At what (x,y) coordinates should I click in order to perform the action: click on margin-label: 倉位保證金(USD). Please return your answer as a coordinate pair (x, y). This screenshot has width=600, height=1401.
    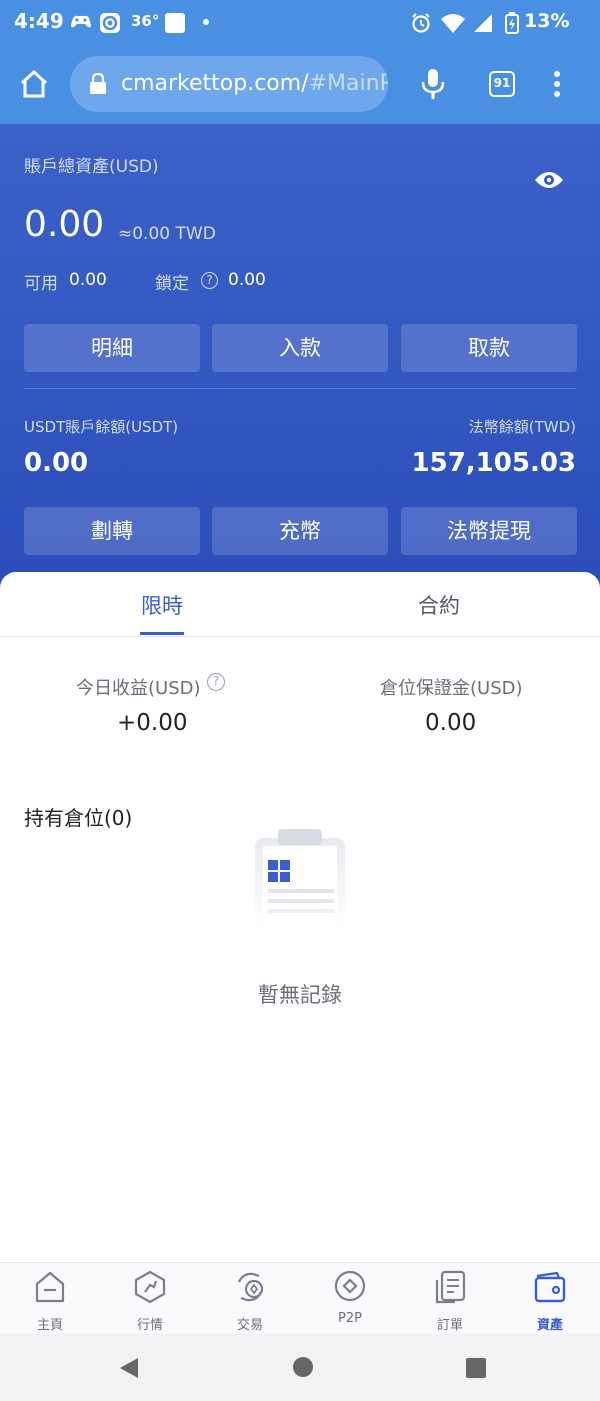
    Looking at the image, I should click on (451, 688).